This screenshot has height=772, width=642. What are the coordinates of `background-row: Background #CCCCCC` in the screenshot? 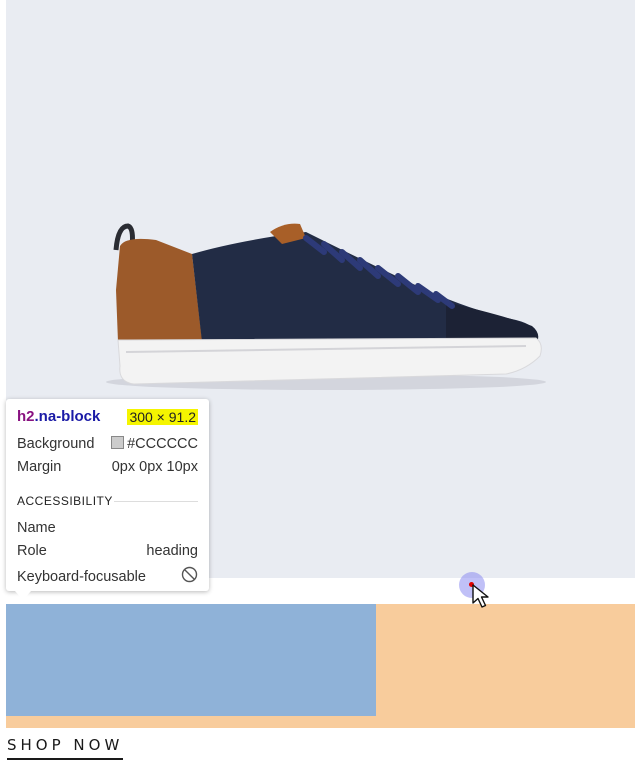 It's located at (107, 444).